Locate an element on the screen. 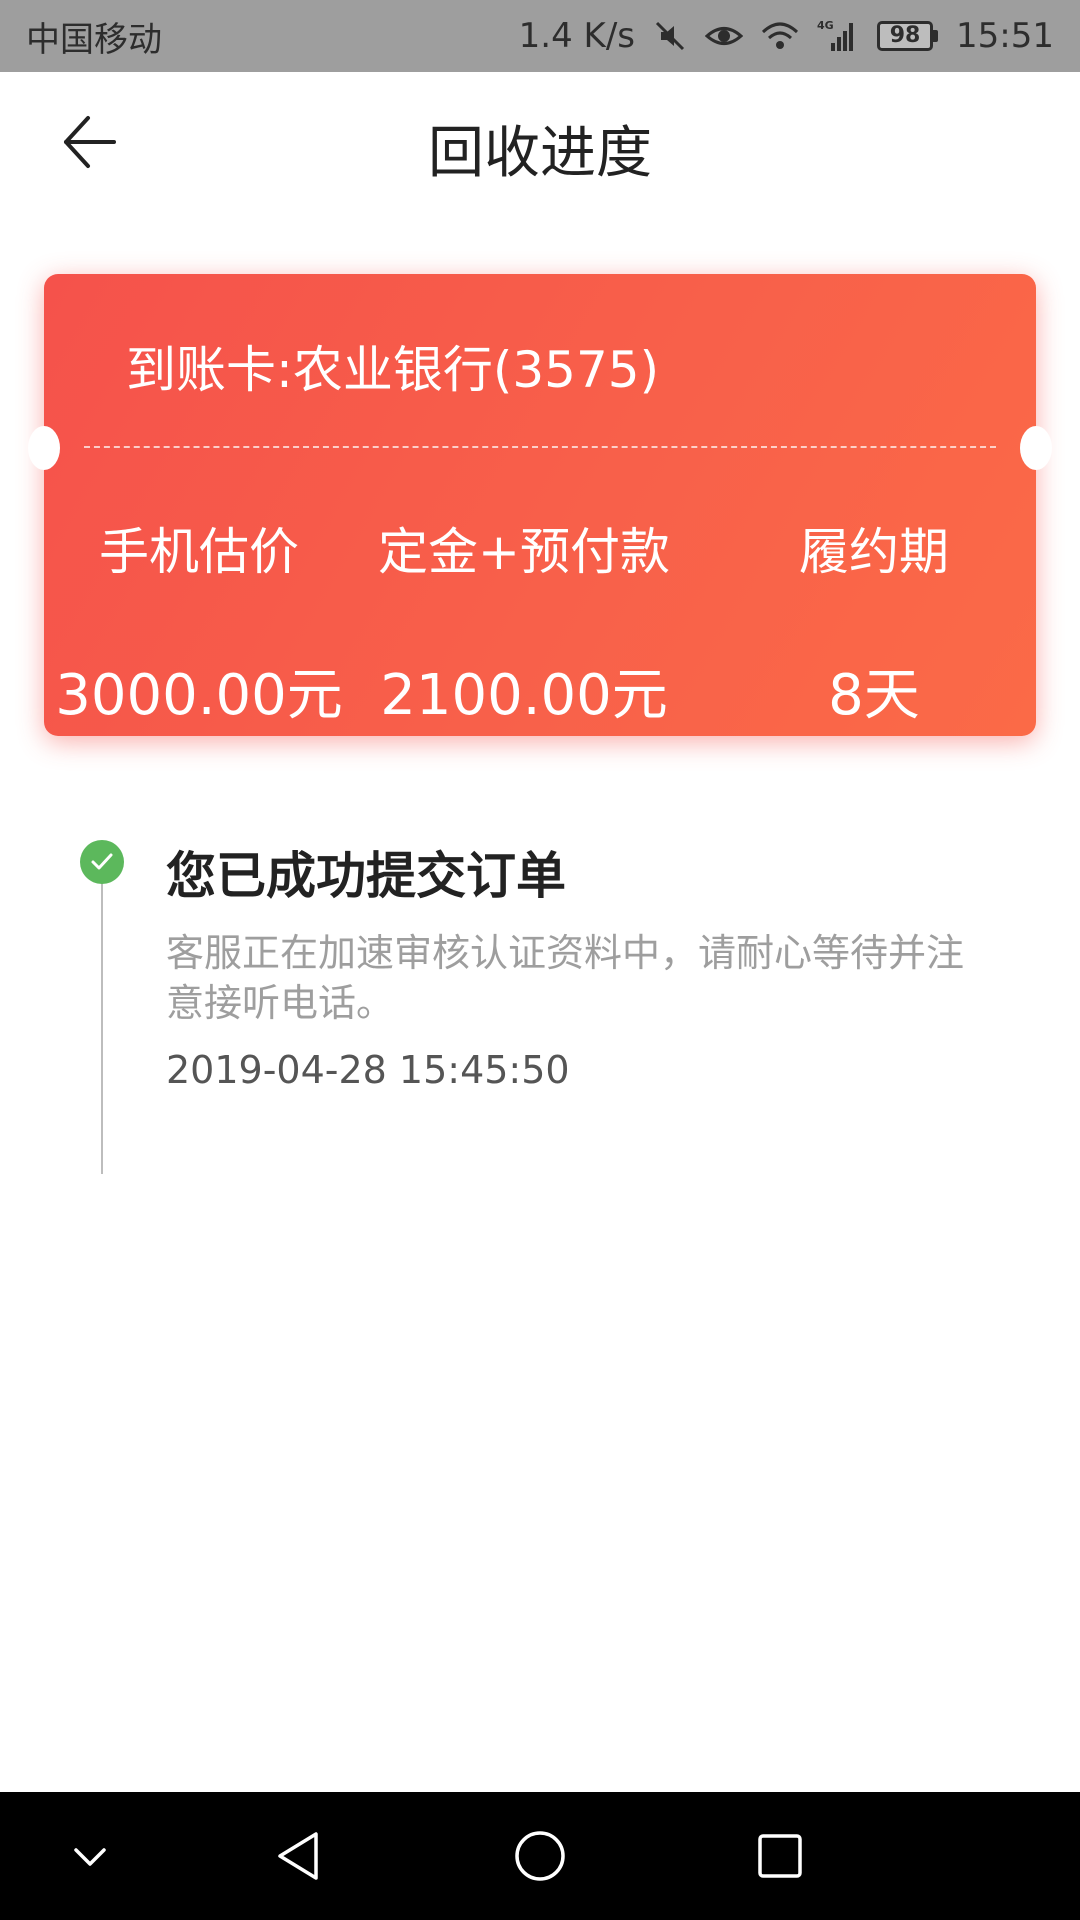  ticket-notch-left is located at coordinates (44, 448).